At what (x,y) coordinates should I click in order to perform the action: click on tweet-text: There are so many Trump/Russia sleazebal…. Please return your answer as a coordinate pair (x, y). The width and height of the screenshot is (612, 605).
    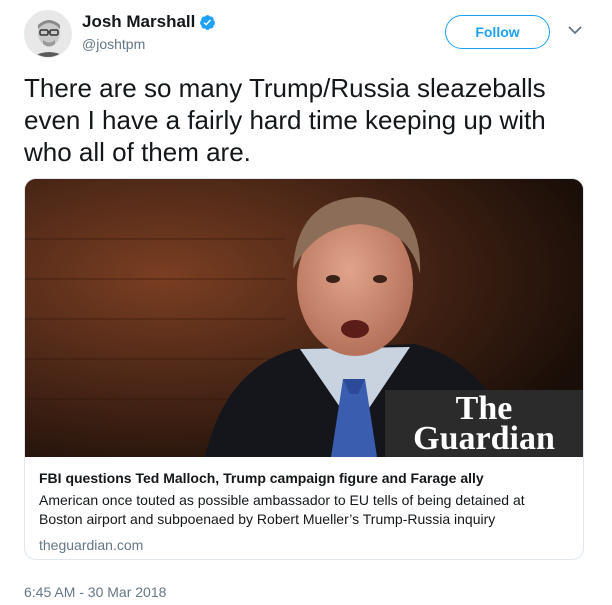
    Looking at the image, I should click on (285, 120).